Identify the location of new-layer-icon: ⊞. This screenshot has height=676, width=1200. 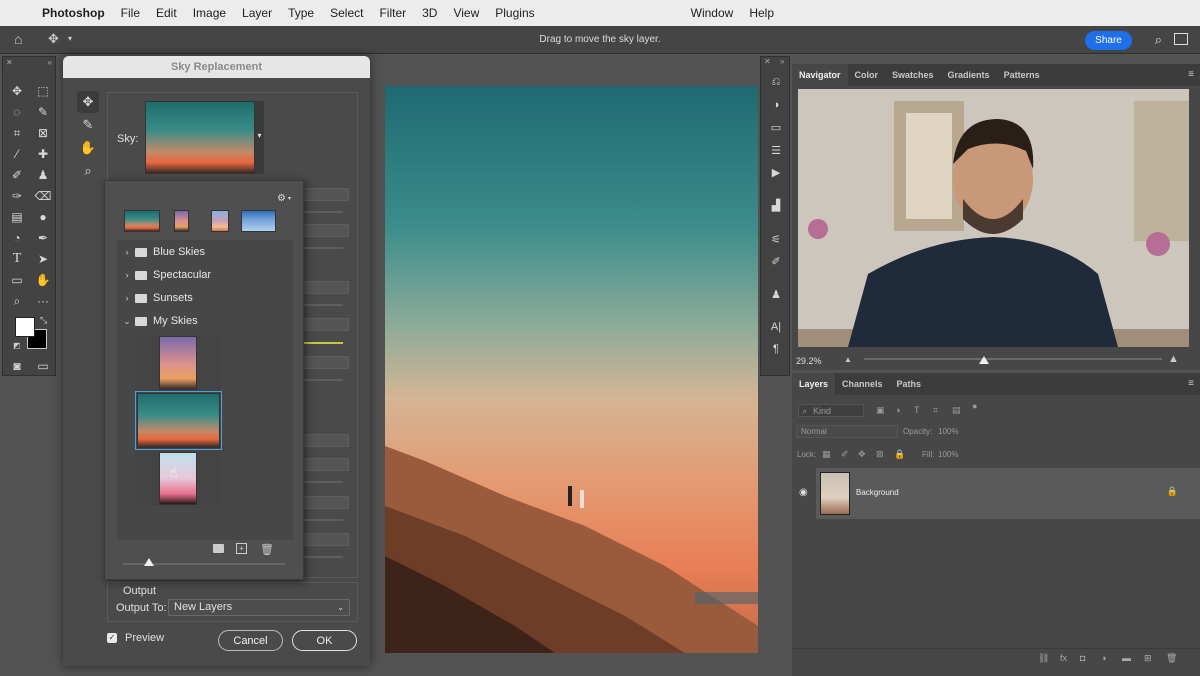
(1148, 658).